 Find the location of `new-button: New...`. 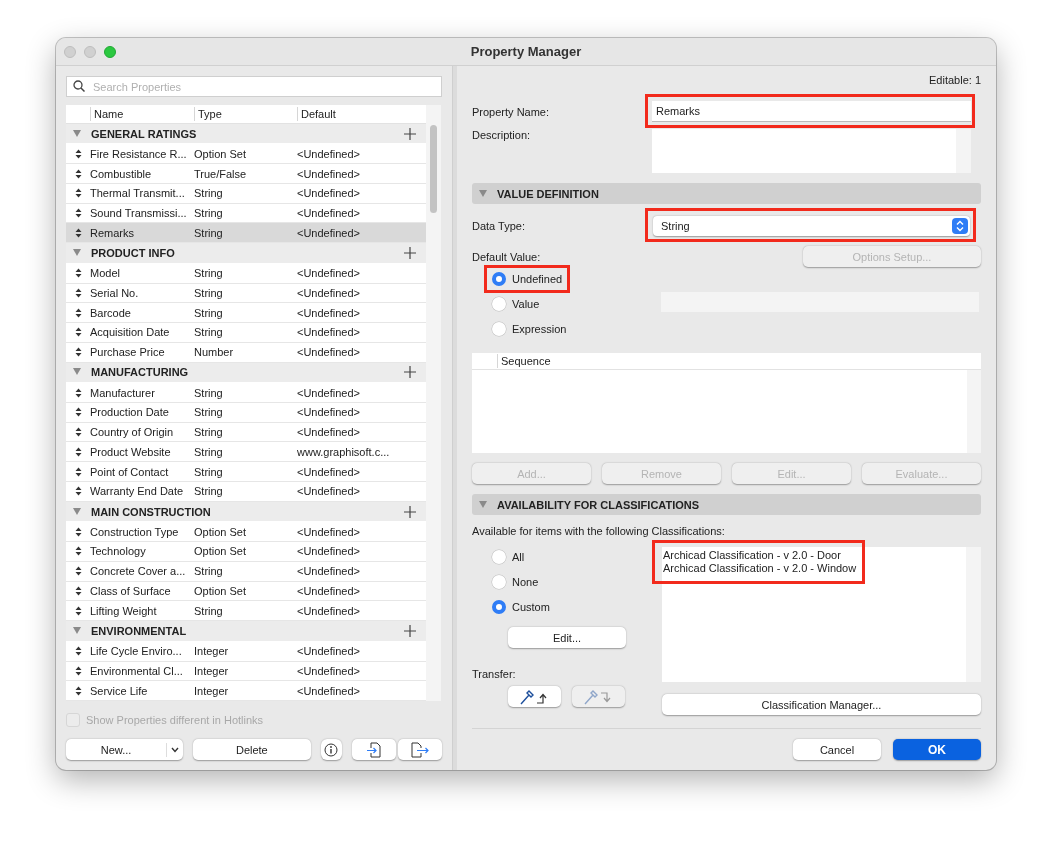

new-button: New... is located at coordinates (125, 749).